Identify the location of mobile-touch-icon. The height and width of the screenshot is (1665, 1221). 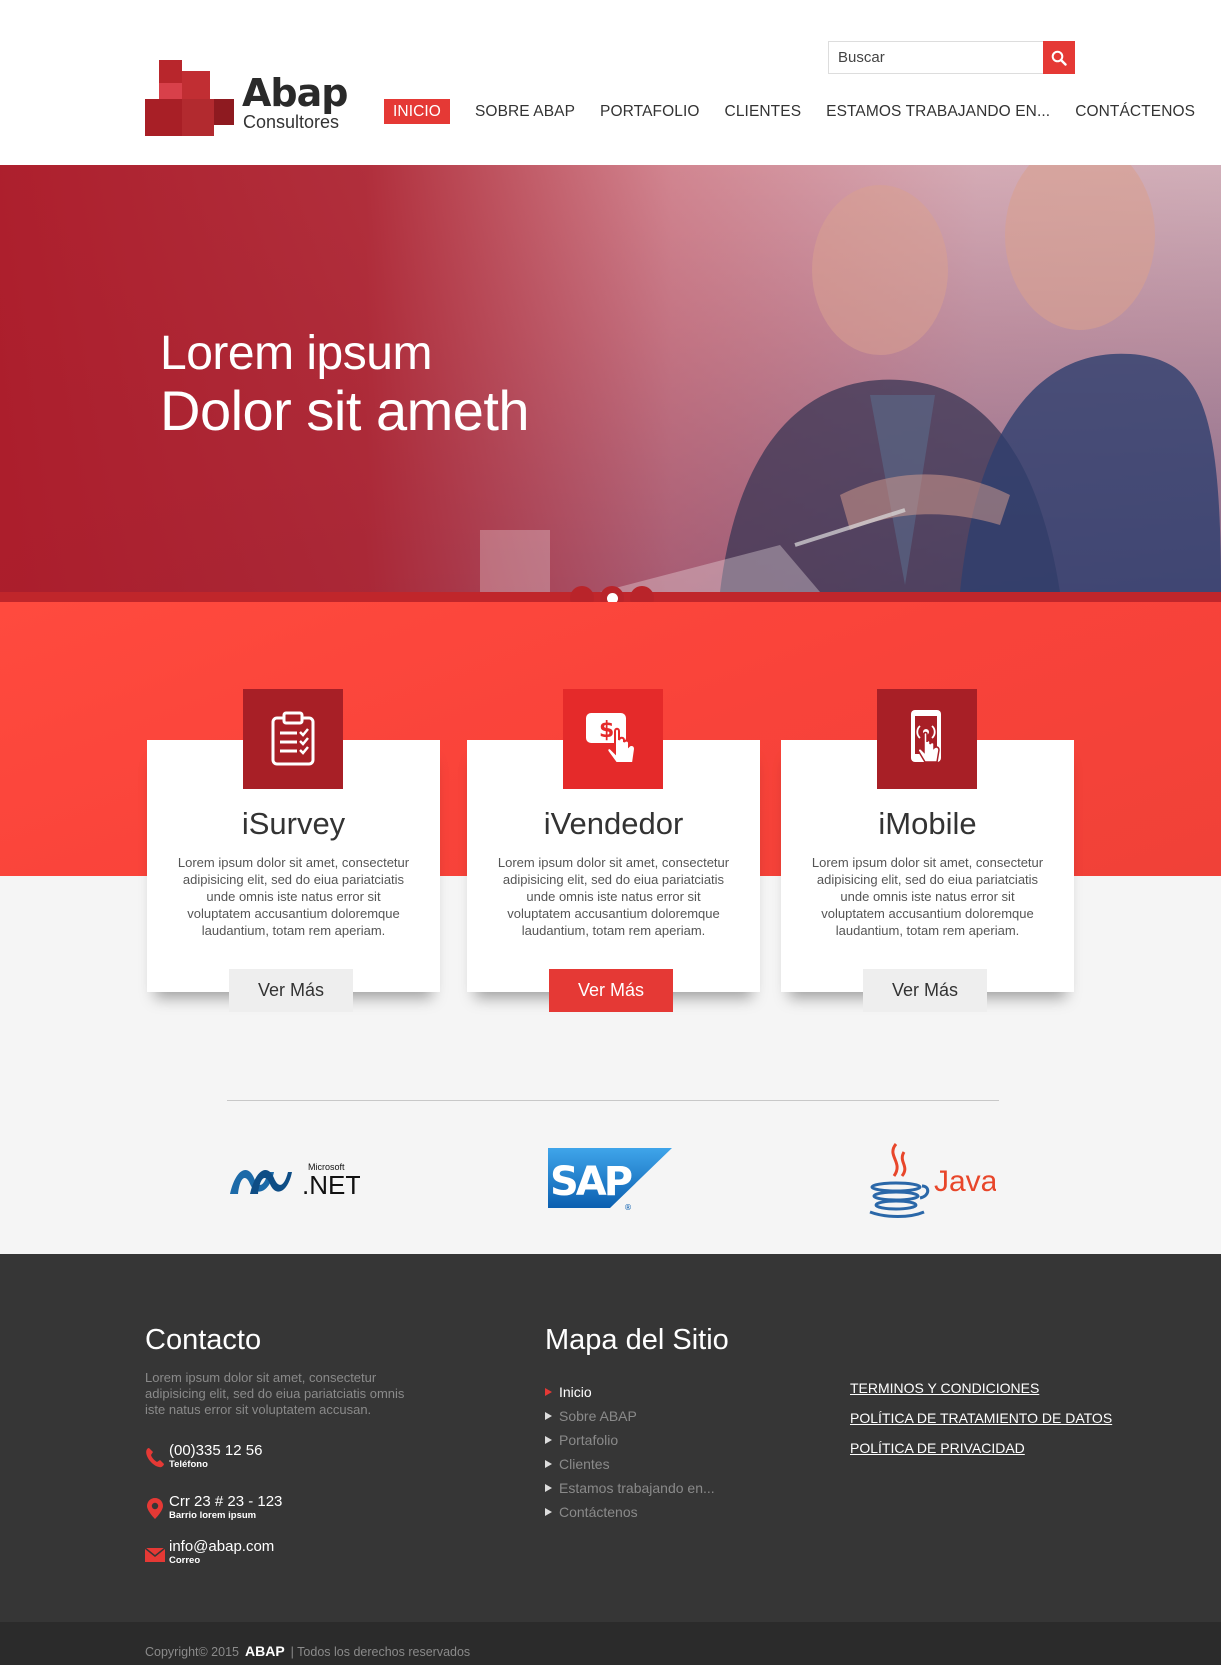
(927, 739).